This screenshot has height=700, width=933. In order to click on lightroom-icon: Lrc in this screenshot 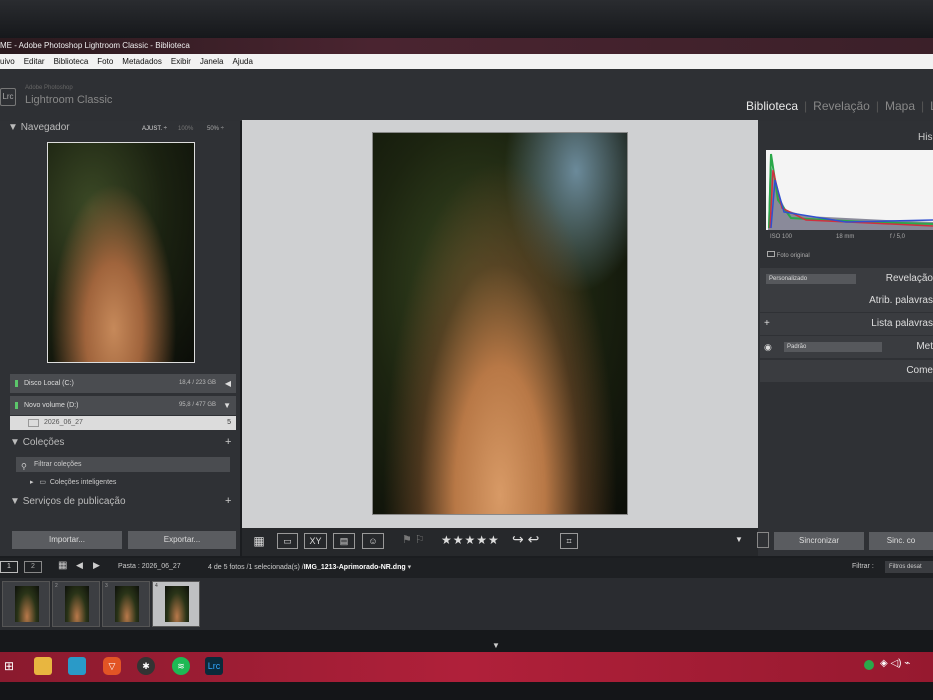, I will do `click(214, 666)`.